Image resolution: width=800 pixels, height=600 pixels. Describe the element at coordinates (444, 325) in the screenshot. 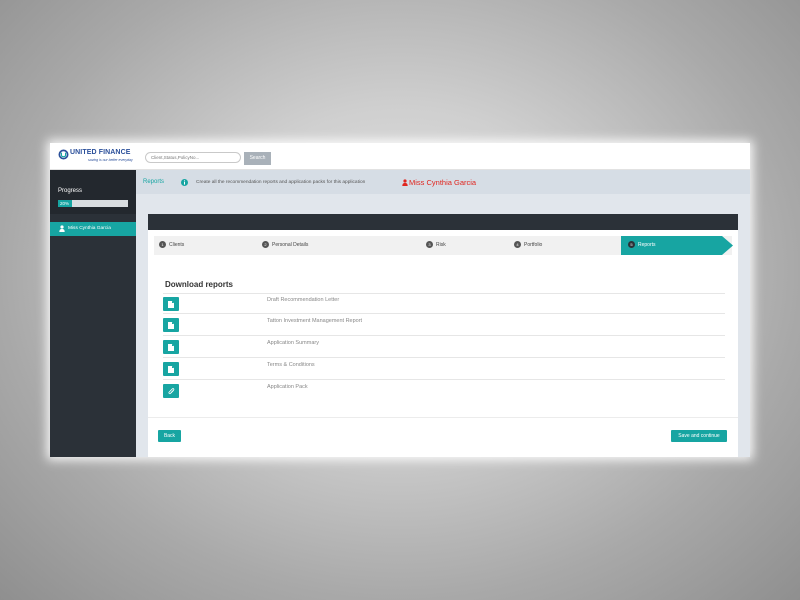

I see `report-row: Tatton Investment Management Report` at that location.